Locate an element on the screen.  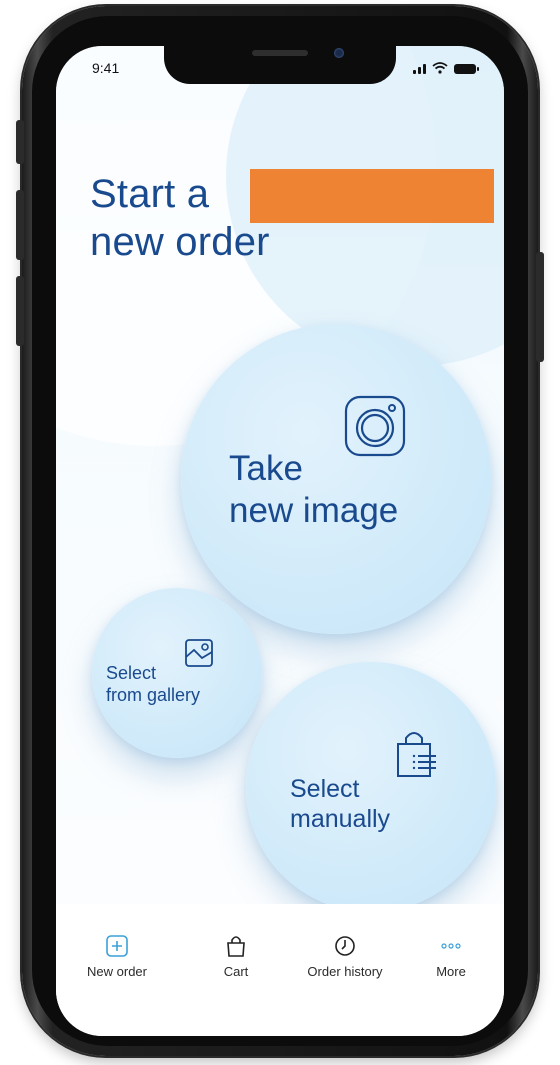
gallery-label-line-1: Select is located at coordinates (131, 673).